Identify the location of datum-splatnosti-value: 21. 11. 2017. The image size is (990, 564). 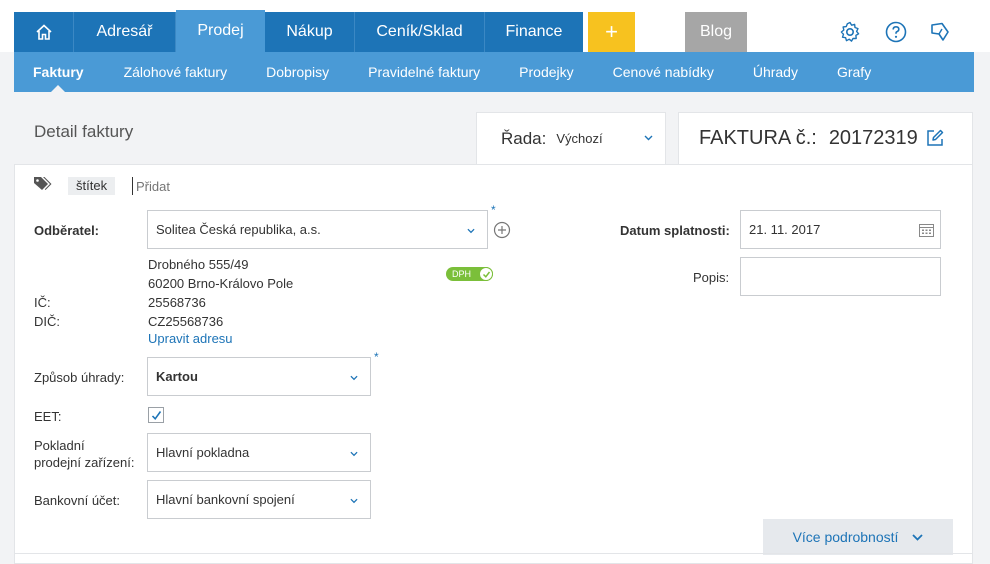
(785, 229).